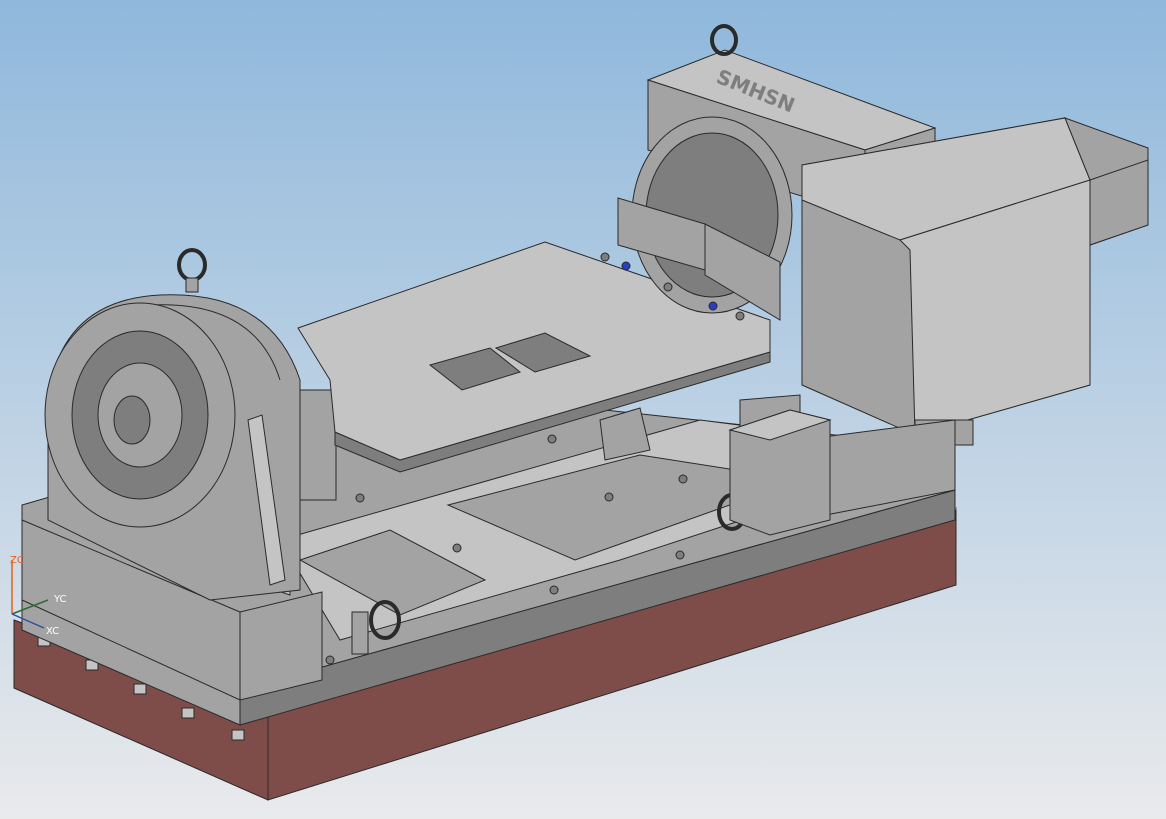 The height and width of the screenshot is (819, 1166). I want to click on yc-label: YC, so click(60, 599).